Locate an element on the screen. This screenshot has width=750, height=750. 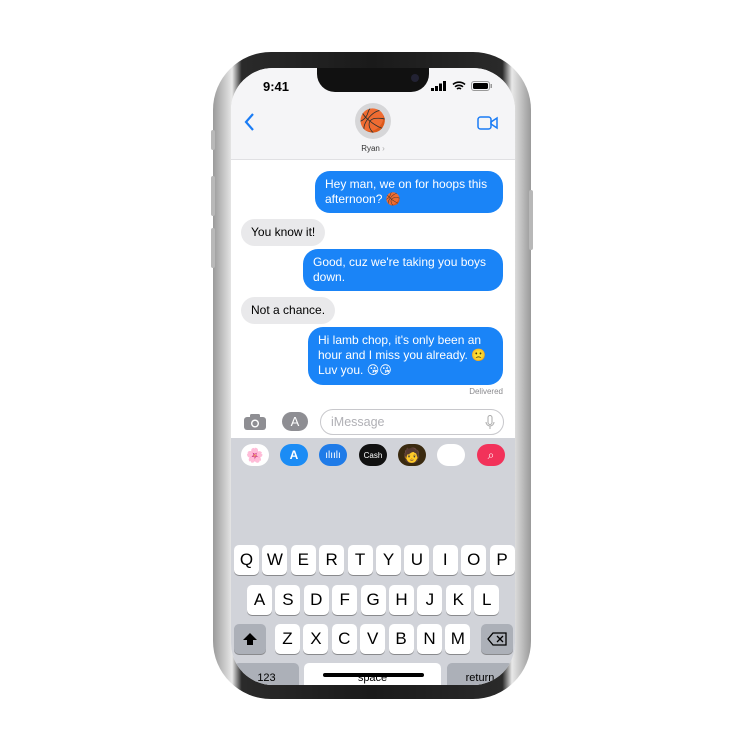
key-p: P is located at coordinates (502, 560).